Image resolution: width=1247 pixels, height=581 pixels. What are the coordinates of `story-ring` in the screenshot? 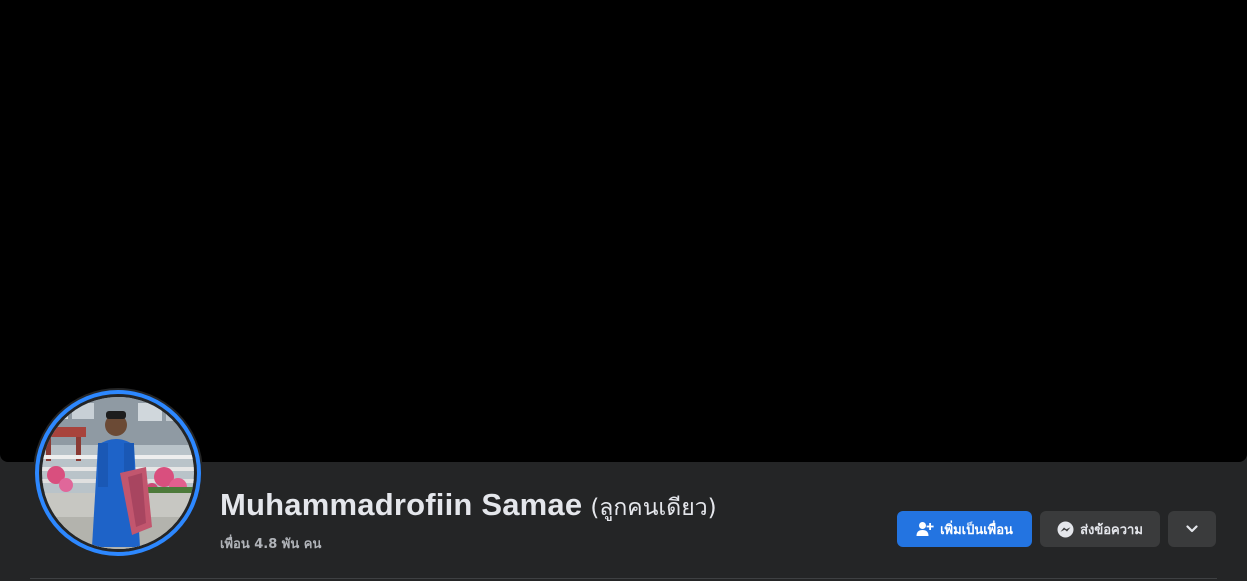 It's located at (118, 473).